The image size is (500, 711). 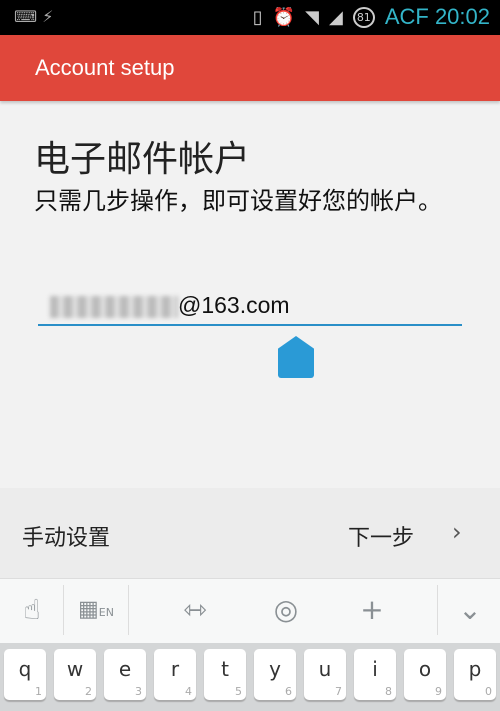 What do you see at coordinates (488, 691) in the screenshot?
I see `key-number: 0` at bounding box center [488, 691].